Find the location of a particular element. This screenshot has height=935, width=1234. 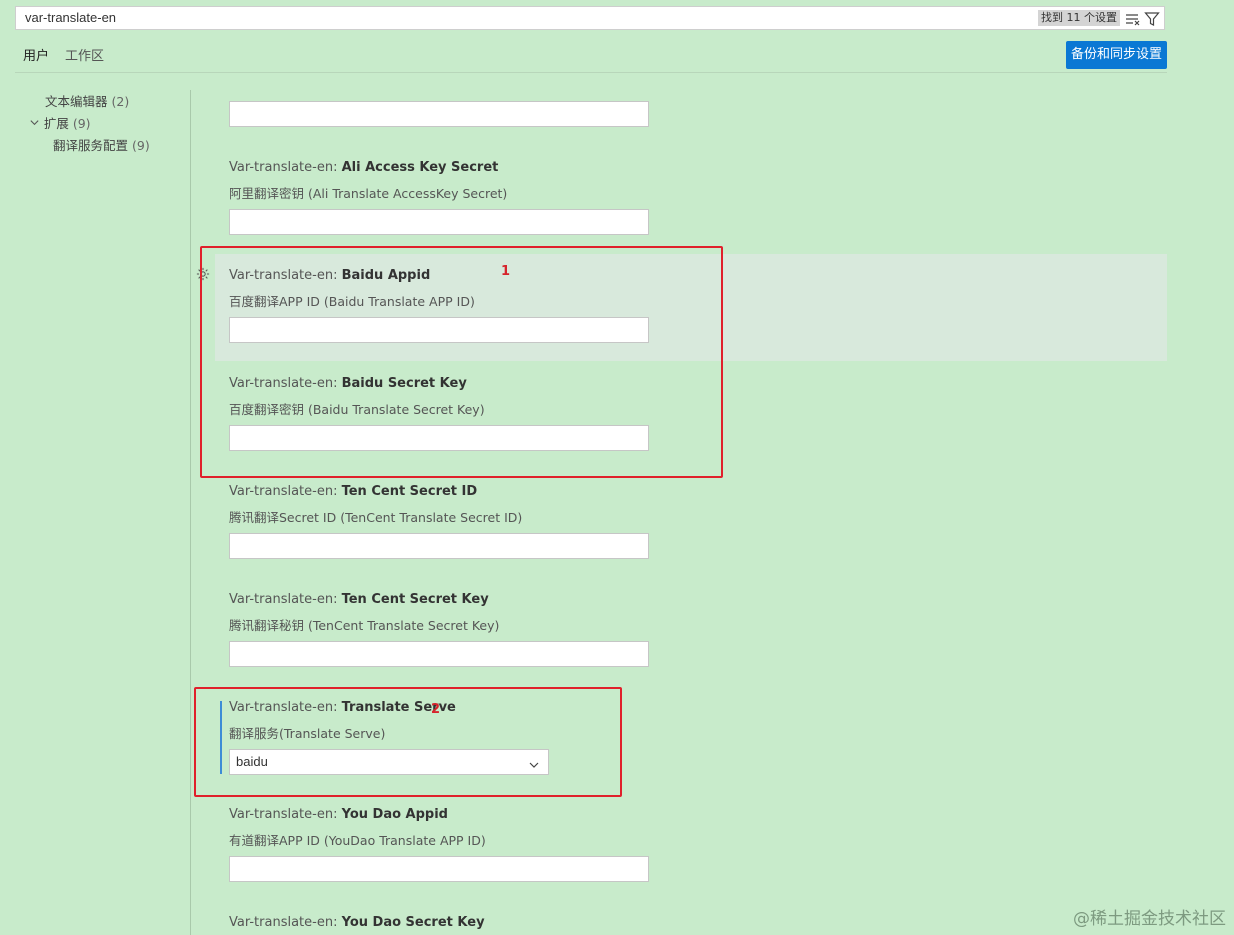

search-result-count: 找到 11 个设置 is located at coordinates (1079, 18).